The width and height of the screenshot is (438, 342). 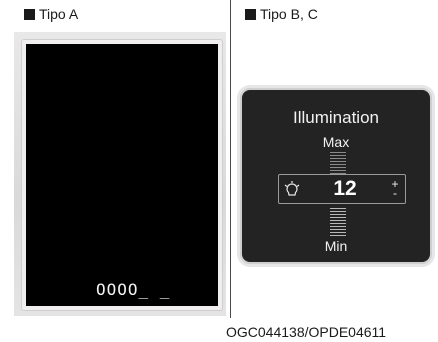 I want to click on figure-code-caption: OGC044138/OPDE04611, so click(x=306, y=332).